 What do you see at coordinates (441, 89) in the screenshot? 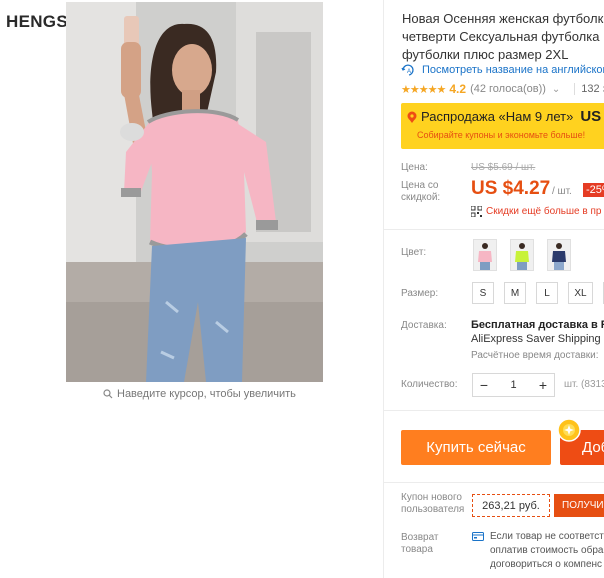
I see `star-half-icon: ★` at bounding box center [441, 89].